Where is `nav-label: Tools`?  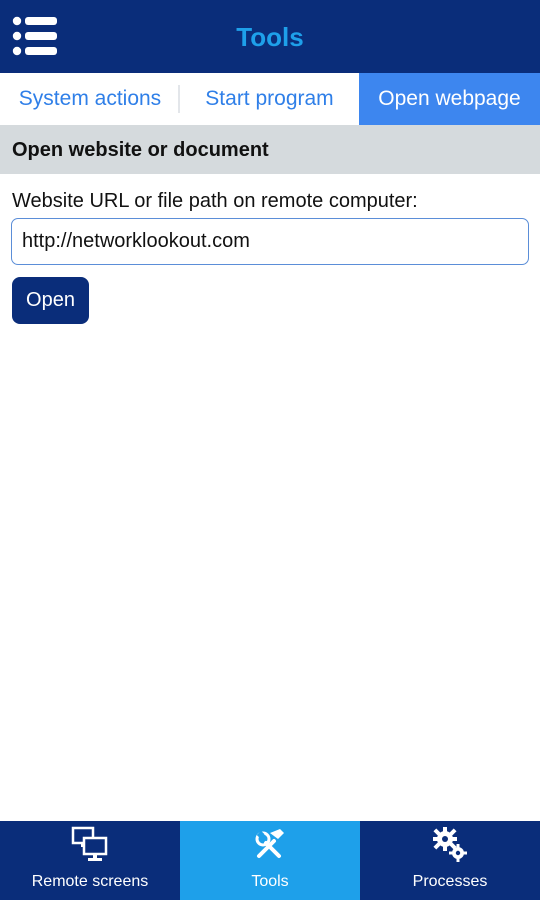
nav-label: Tools is located at coordinates (270, 881).